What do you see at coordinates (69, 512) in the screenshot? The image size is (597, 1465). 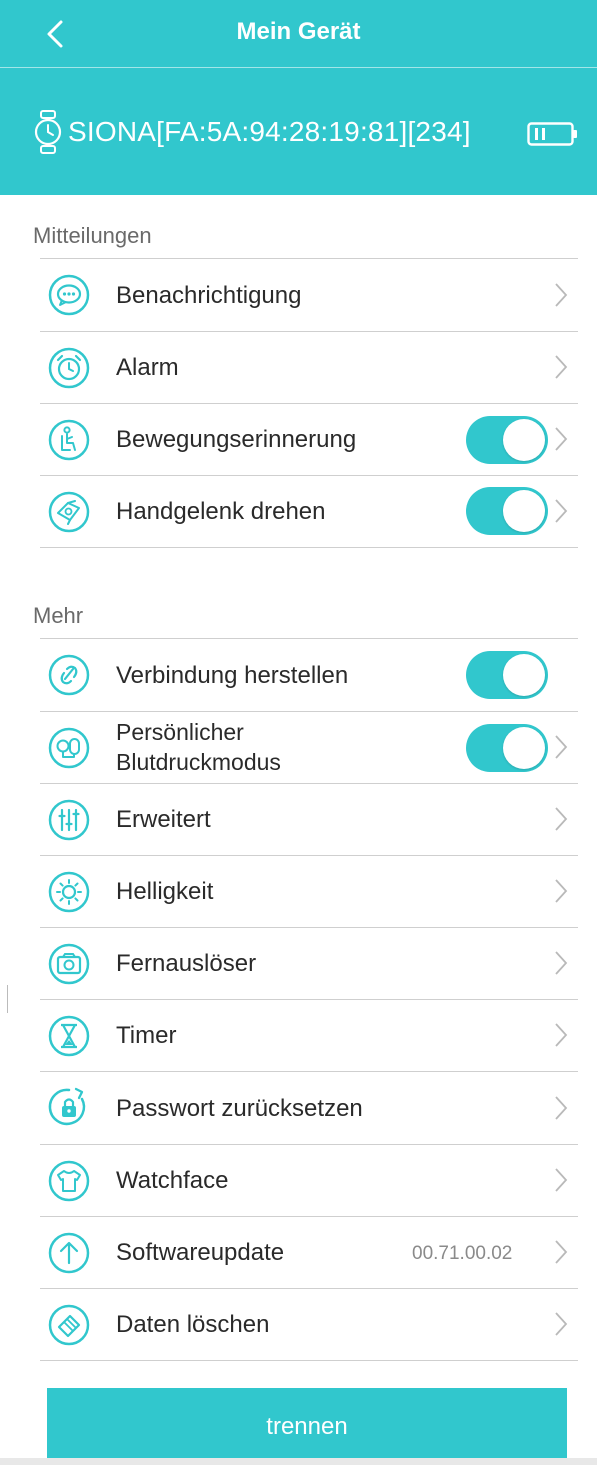 I see `wrist-turn-icon` at bounding box center [69, 512].